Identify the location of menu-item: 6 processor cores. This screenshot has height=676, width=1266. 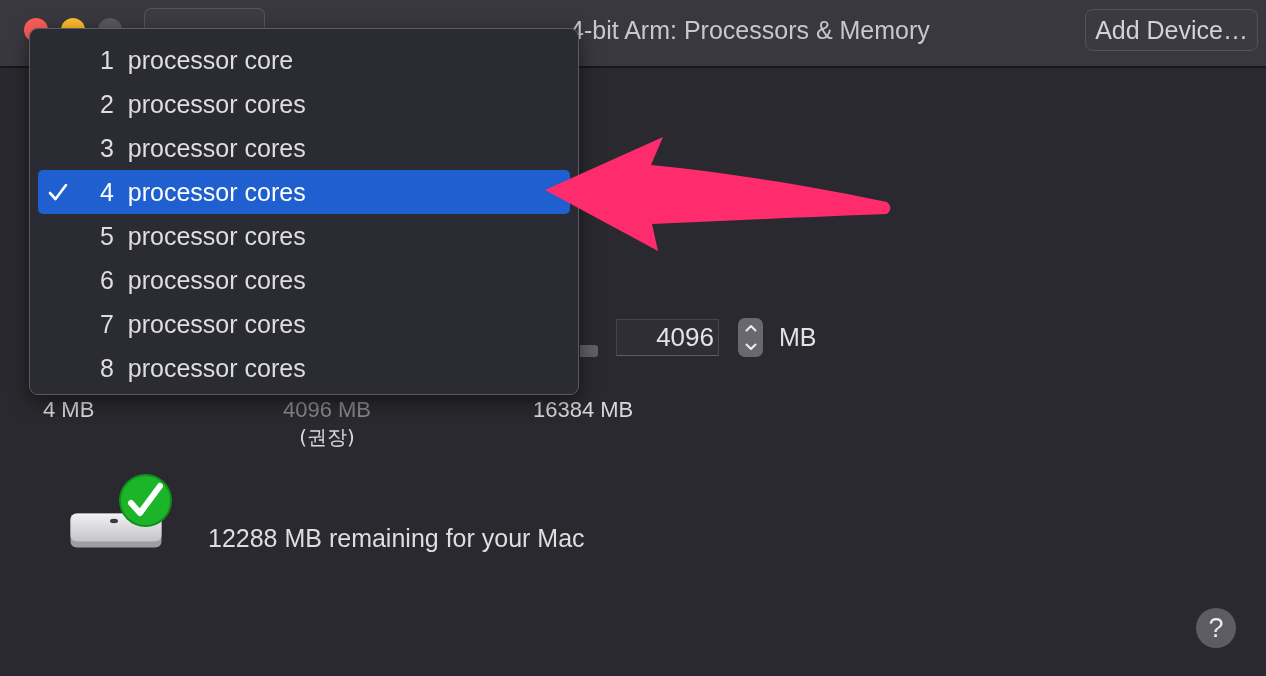
(304, 280).